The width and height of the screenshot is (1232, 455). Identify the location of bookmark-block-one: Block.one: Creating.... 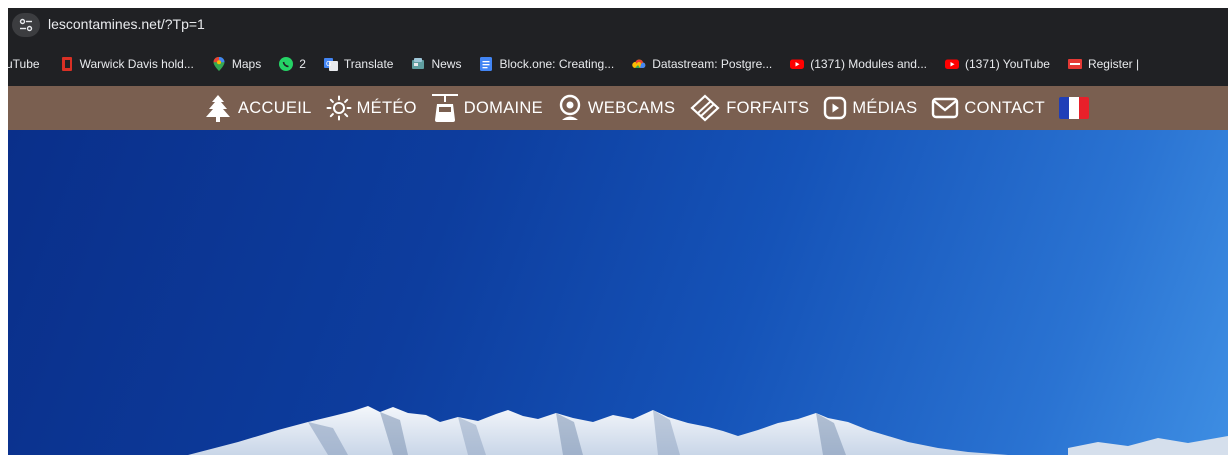
(546, 64).